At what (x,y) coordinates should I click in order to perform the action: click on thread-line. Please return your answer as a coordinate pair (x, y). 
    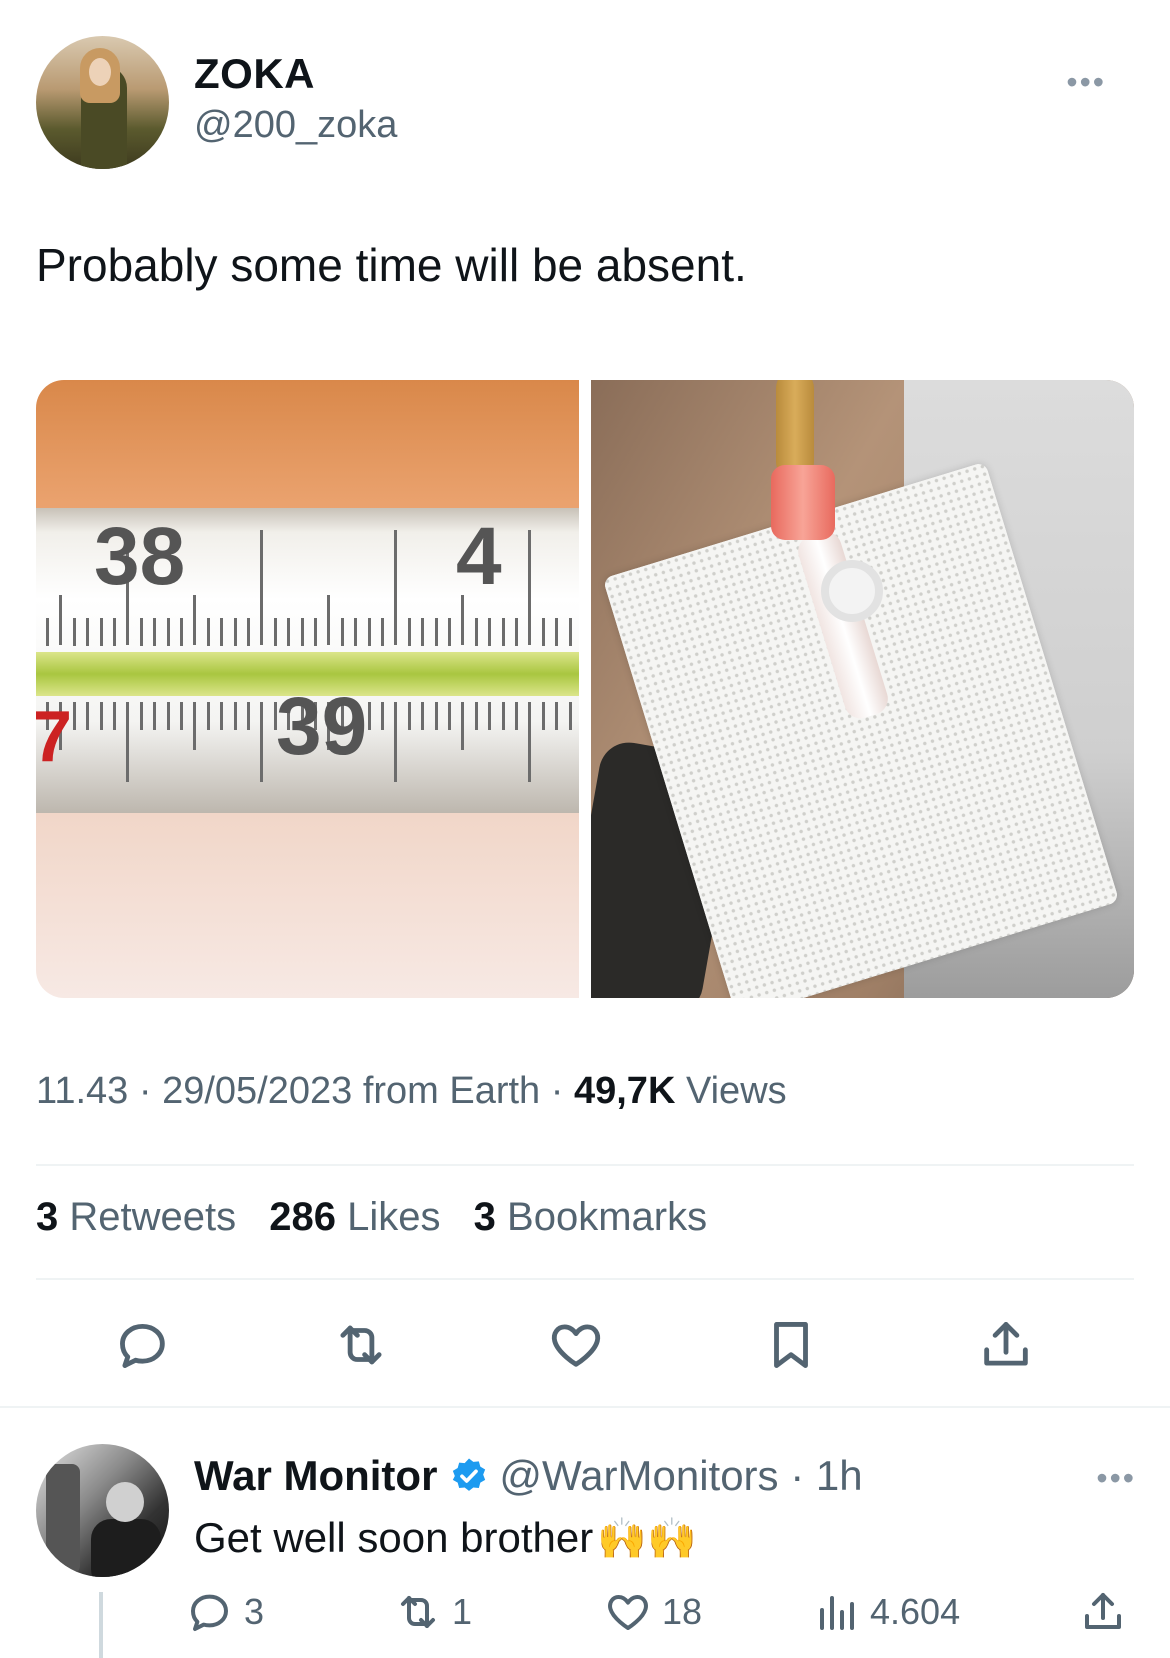
    Looking at the image, I should click on (101, 1625).